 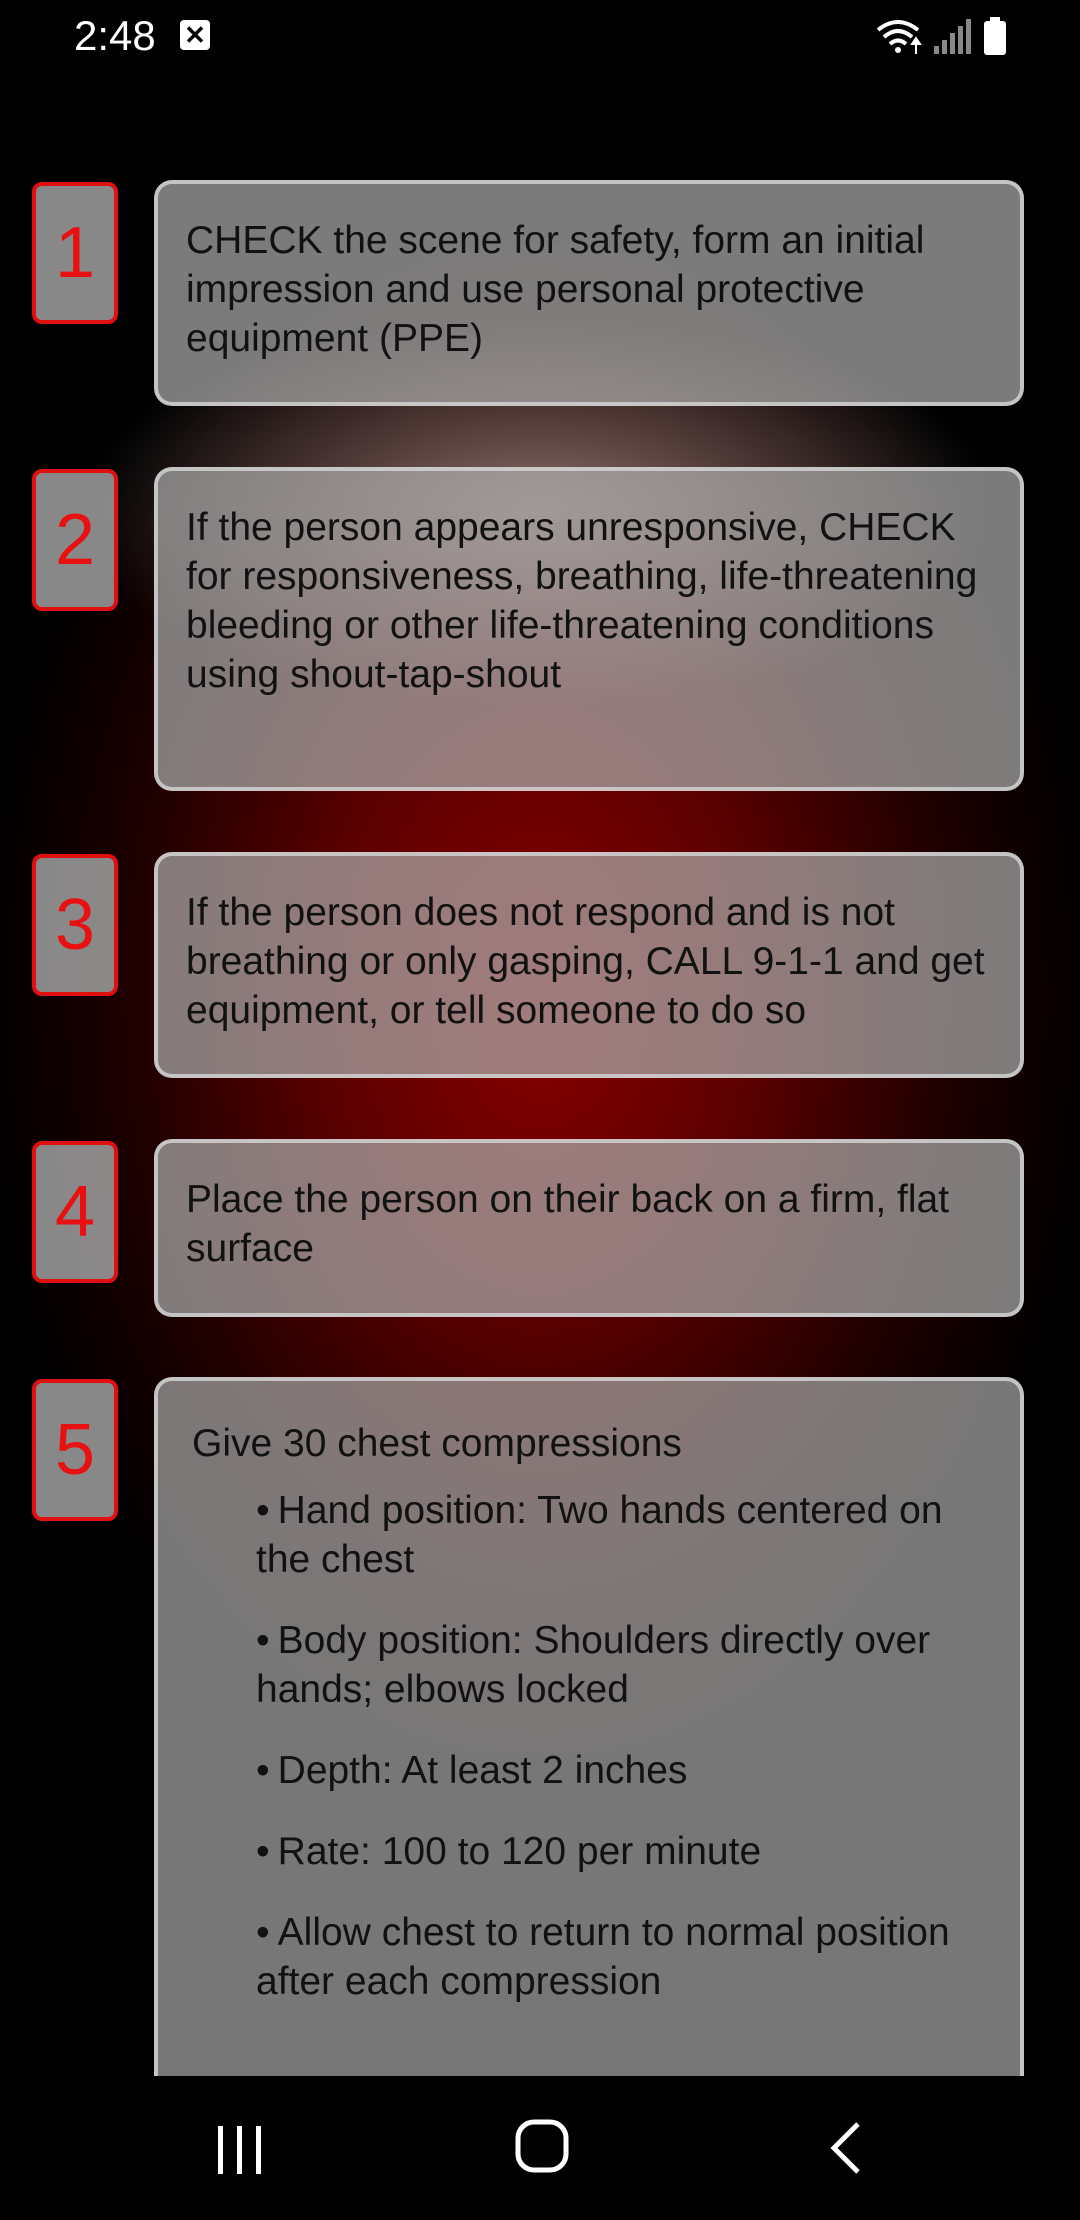 I want to click on step-number-3: 3, so click(x=75, y=925).